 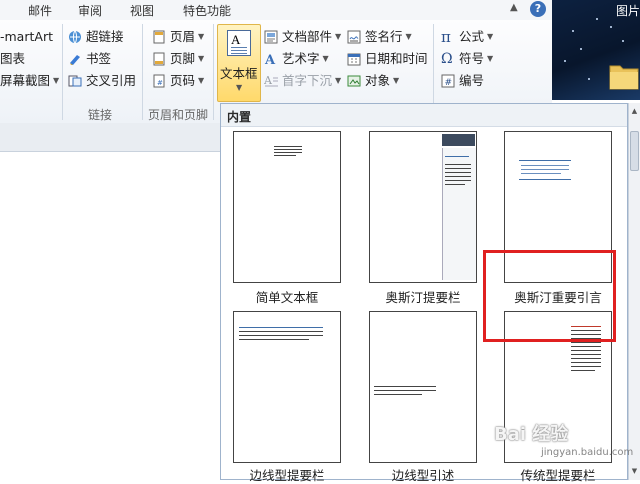 I want to click on omega-icon: Ω, so click(x=447, y=59).